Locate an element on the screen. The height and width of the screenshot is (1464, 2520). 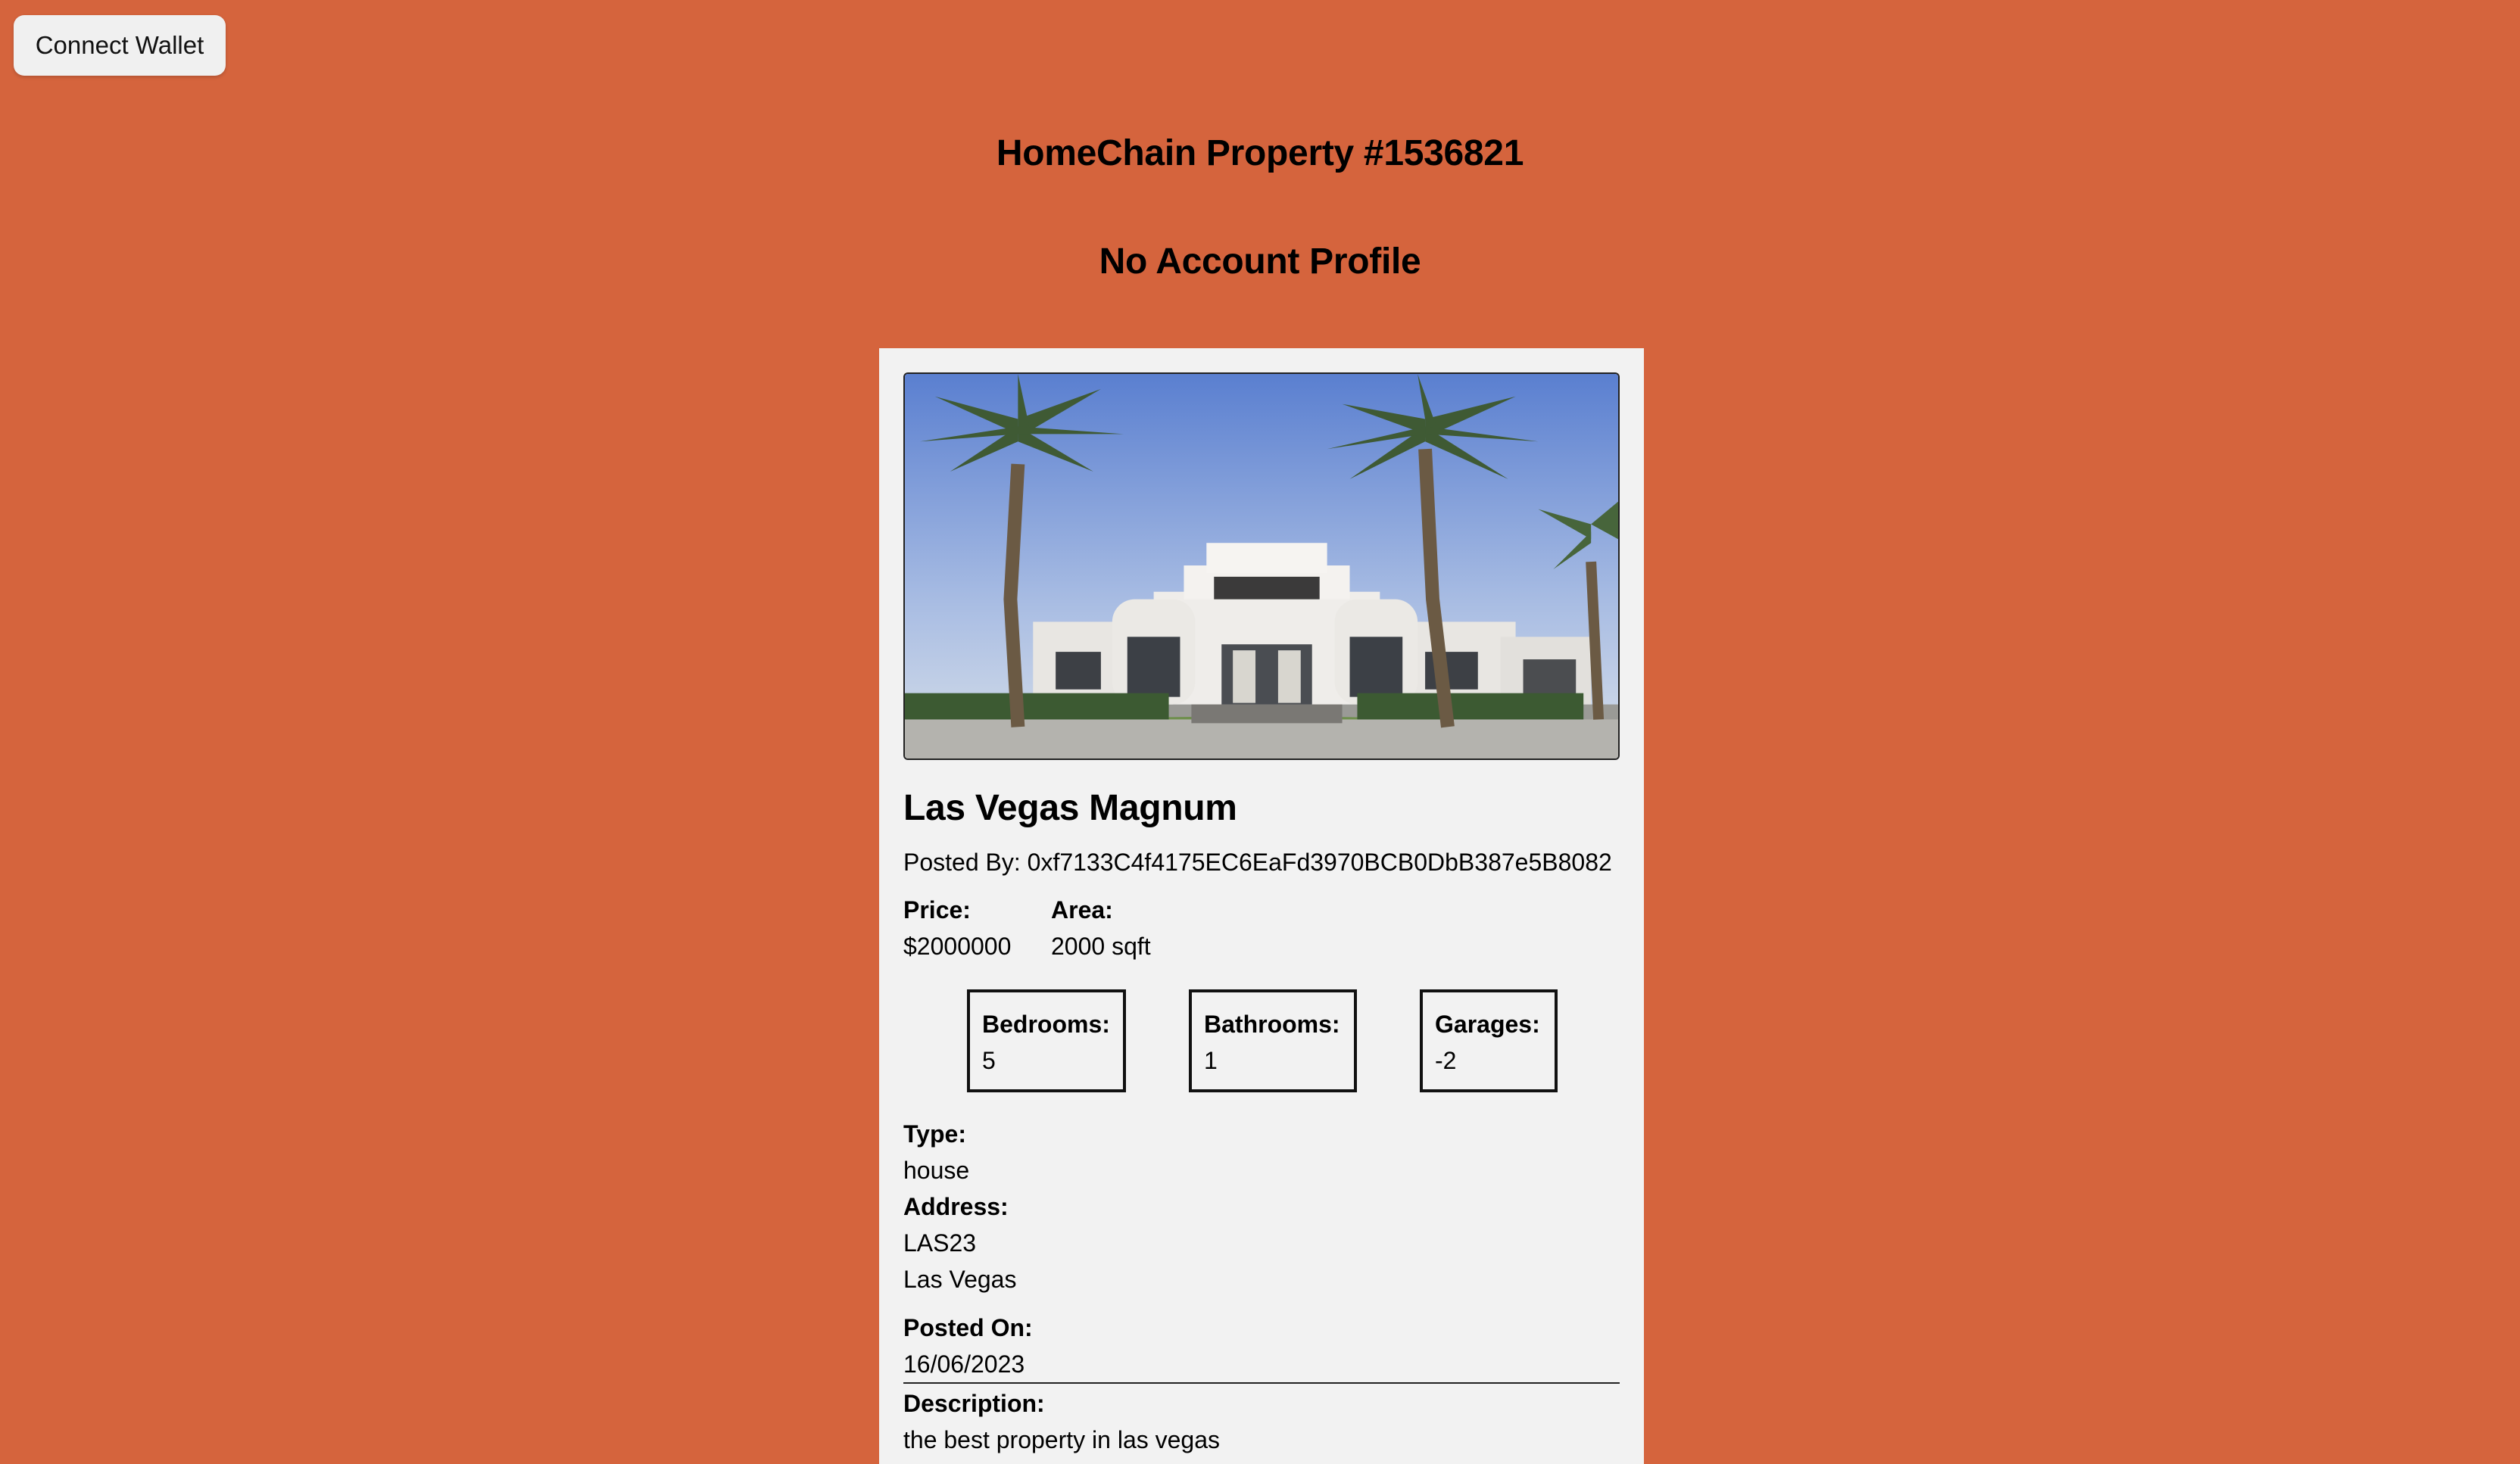
price-value: $2000000 is located at coordinates (957, 947).